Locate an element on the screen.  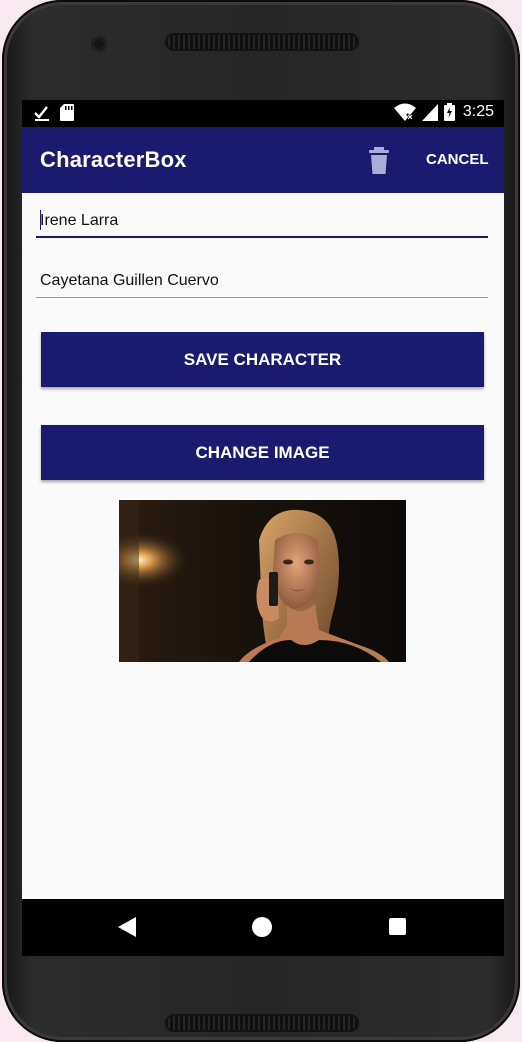
trash-icon is located at coordinates (379, 160).